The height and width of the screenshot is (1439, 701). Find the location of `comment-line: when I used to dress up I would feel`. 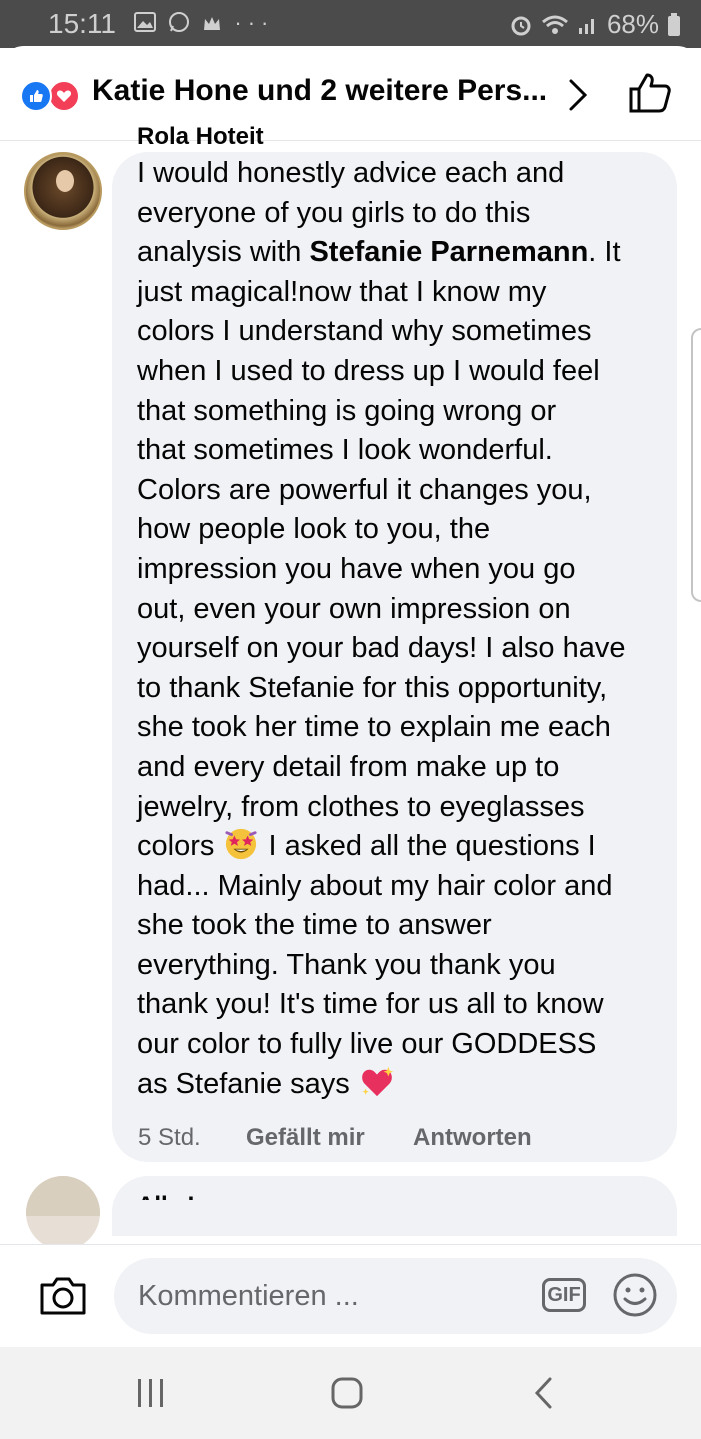

comment-line: when I used to dress up I would feel is located at coordinates (368, 370).